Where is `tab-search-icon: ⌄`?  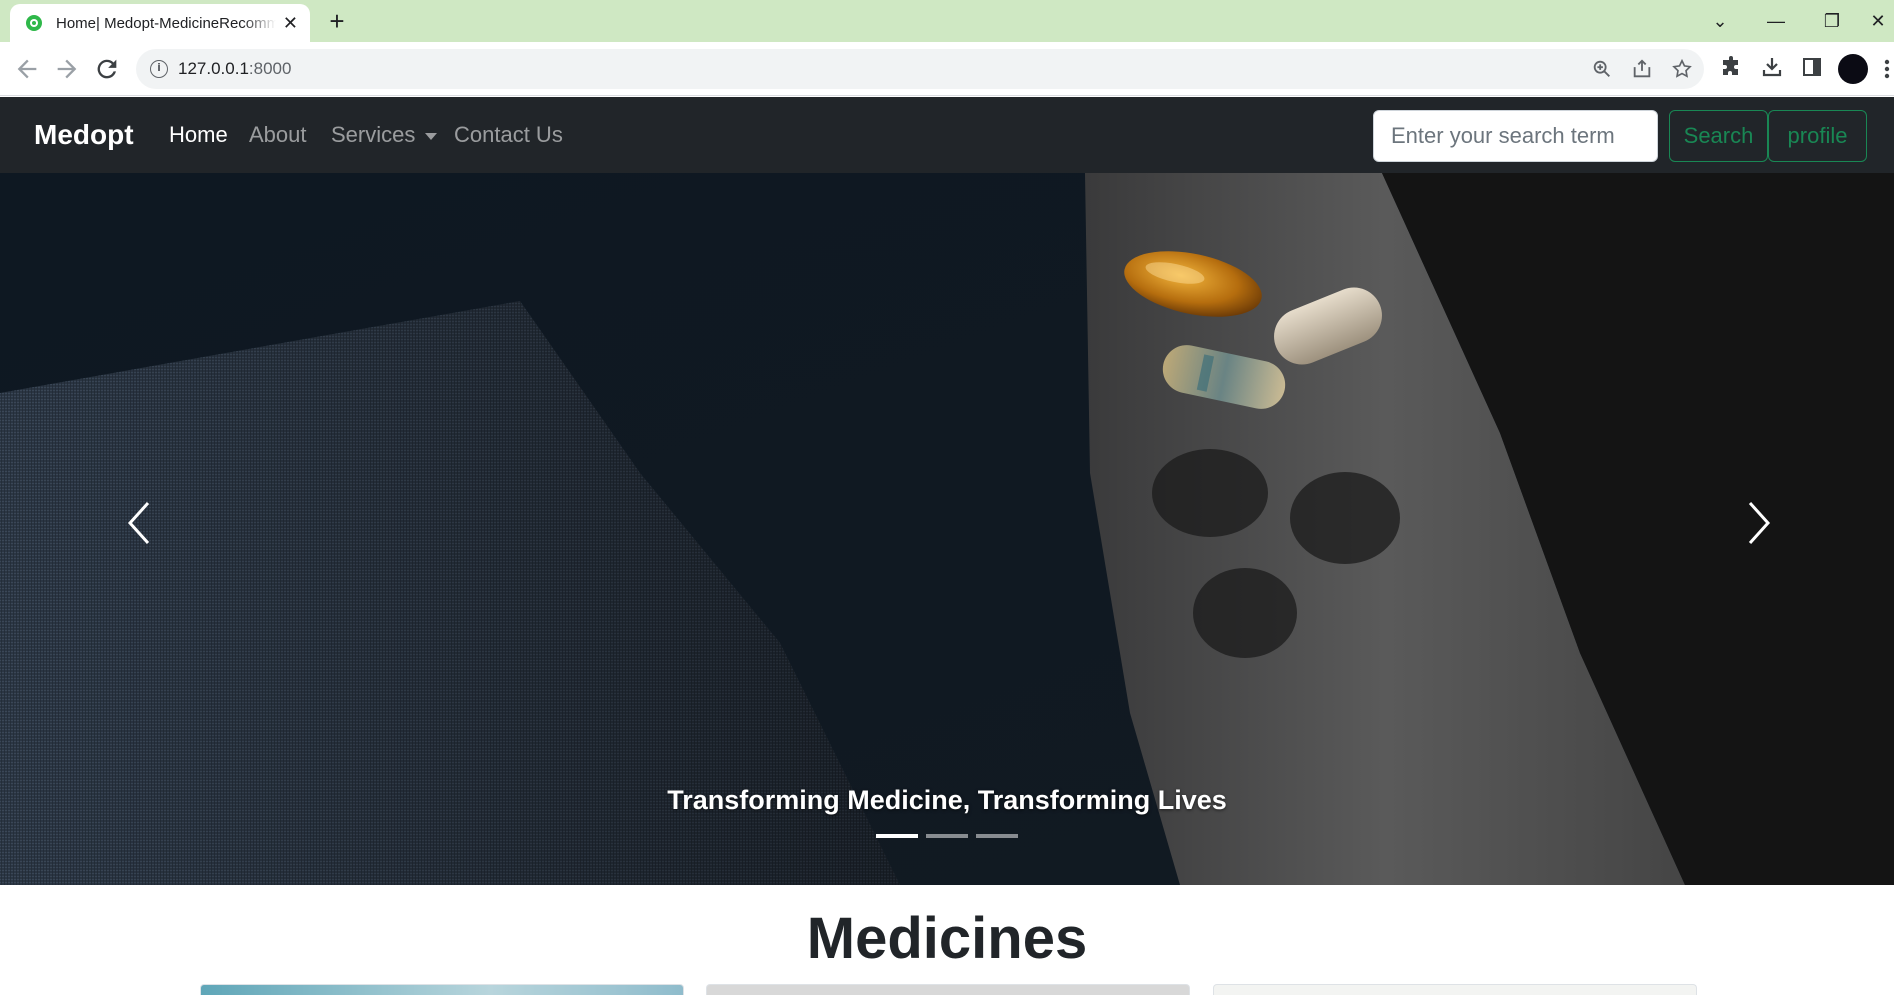 tab-search-icon: ⌄ is located at coordinates (1720, 21).